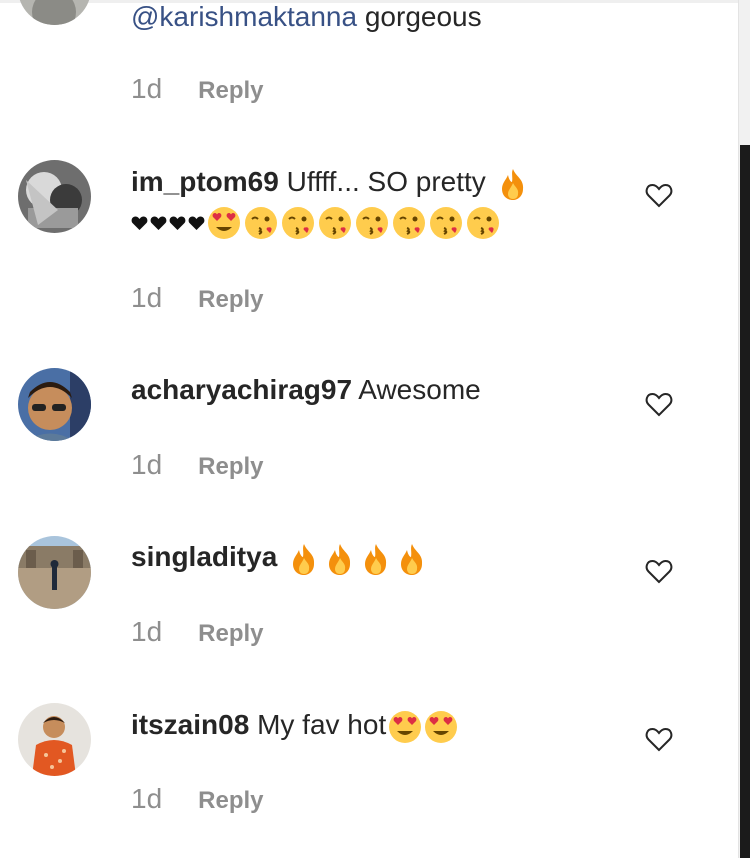  What do you see at coordinates (386, 181) in the screenshot?
I see `comment-text: Uffff... SO pretty` at bounding box center [386, 181].